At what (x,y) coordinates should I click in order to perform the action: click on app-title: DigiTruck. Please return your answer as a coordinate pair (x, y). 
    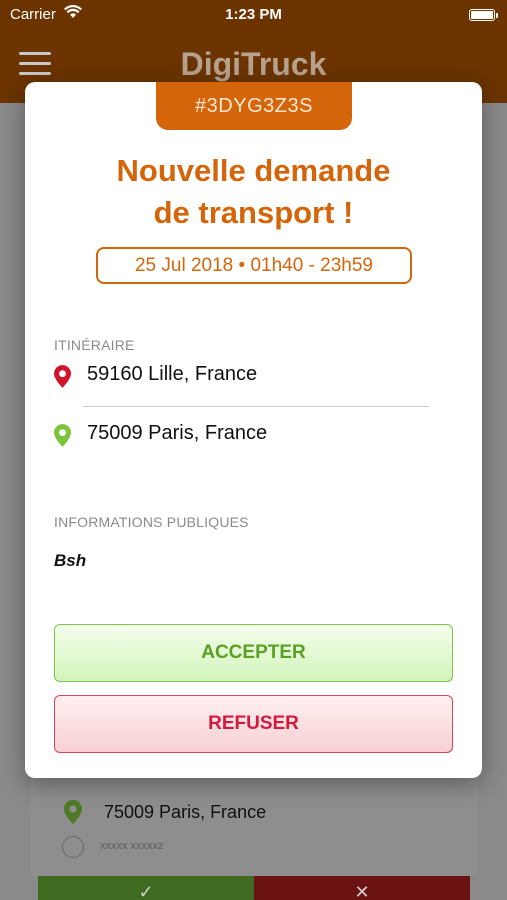
    Looking at the image, I should click on (253, 64).